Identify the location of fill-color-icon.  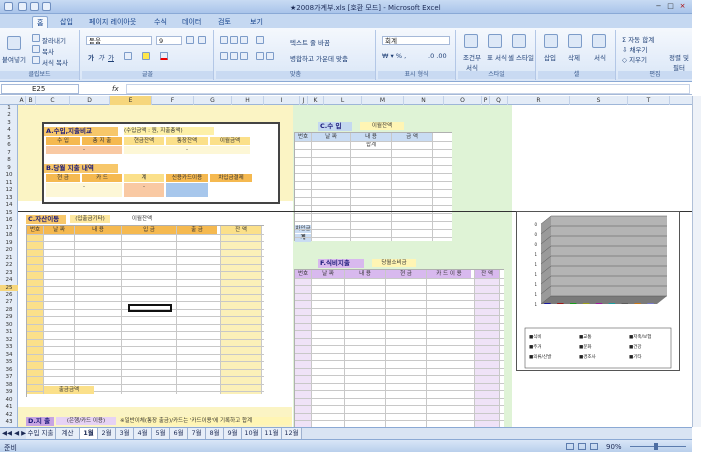
(146, 56).